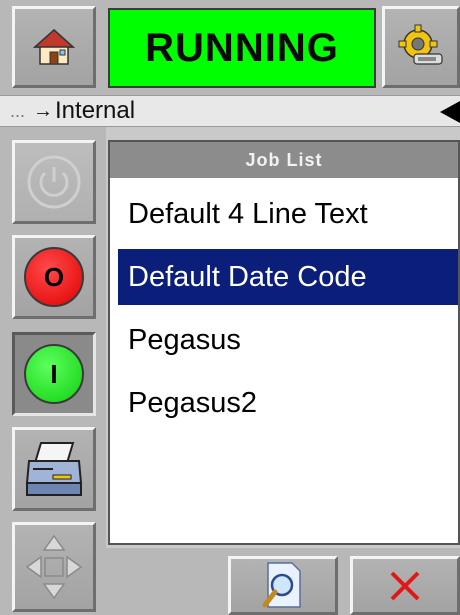  I want to click on printer-icon, so click(54, 469).